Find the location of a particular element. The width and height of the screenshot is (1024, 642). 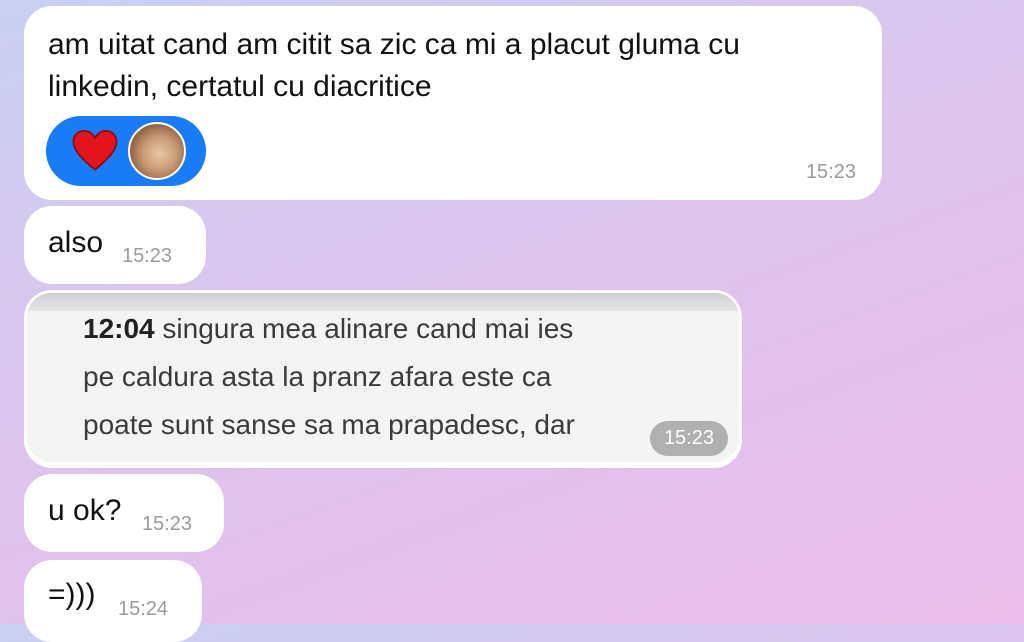

screenshot-line: poate sunt sanse sa ma prapadesc, dar is located at coordinates (329, 424).